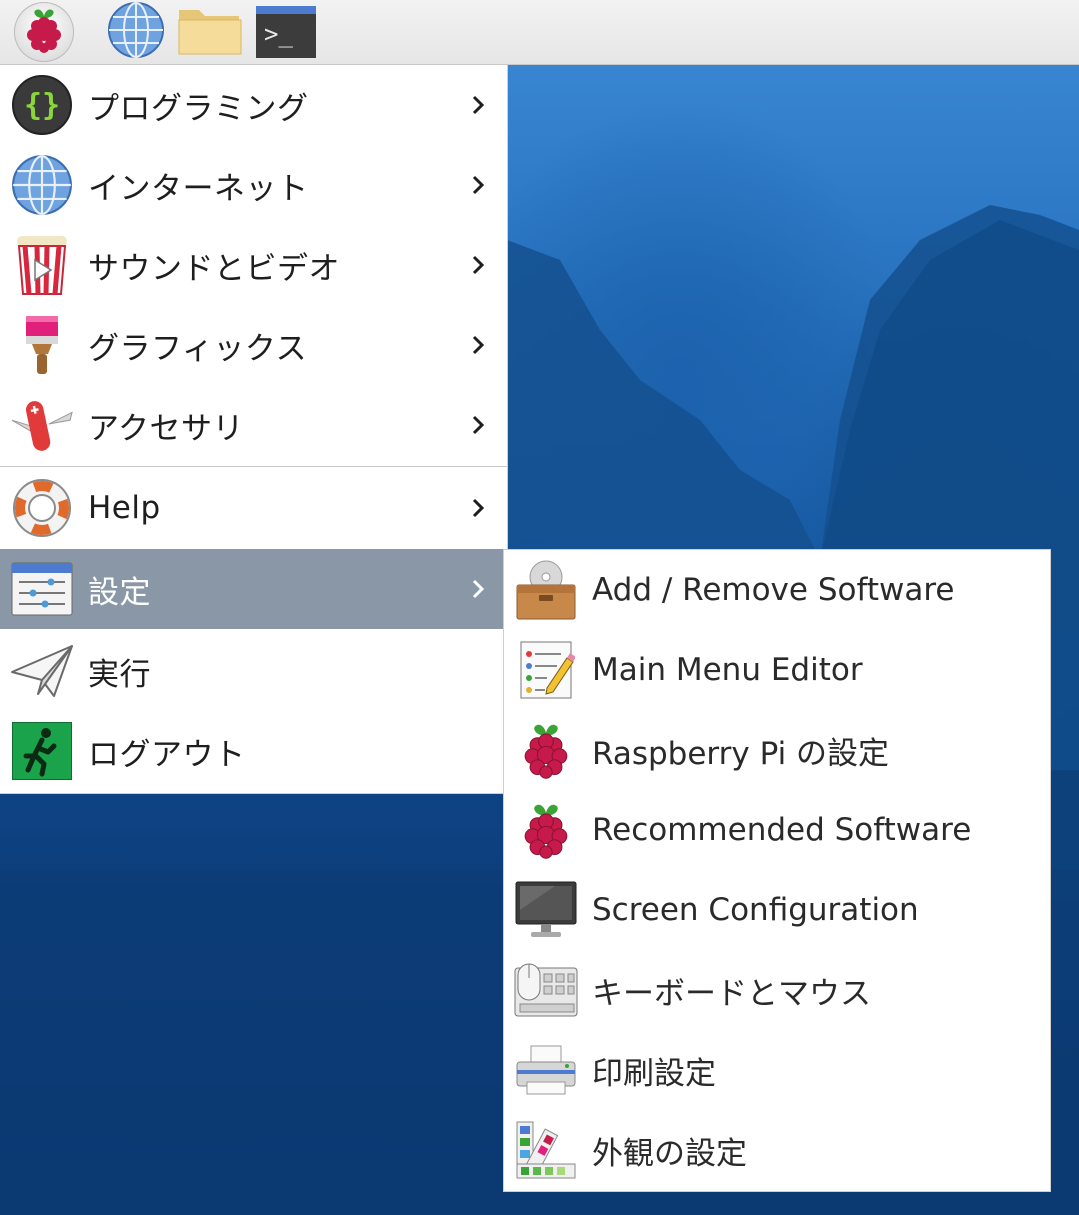  What do you see at coordinates (198, 188) in the screenshot?
I see `menu-item-label: インターネット` at bounding box center [198, 188].